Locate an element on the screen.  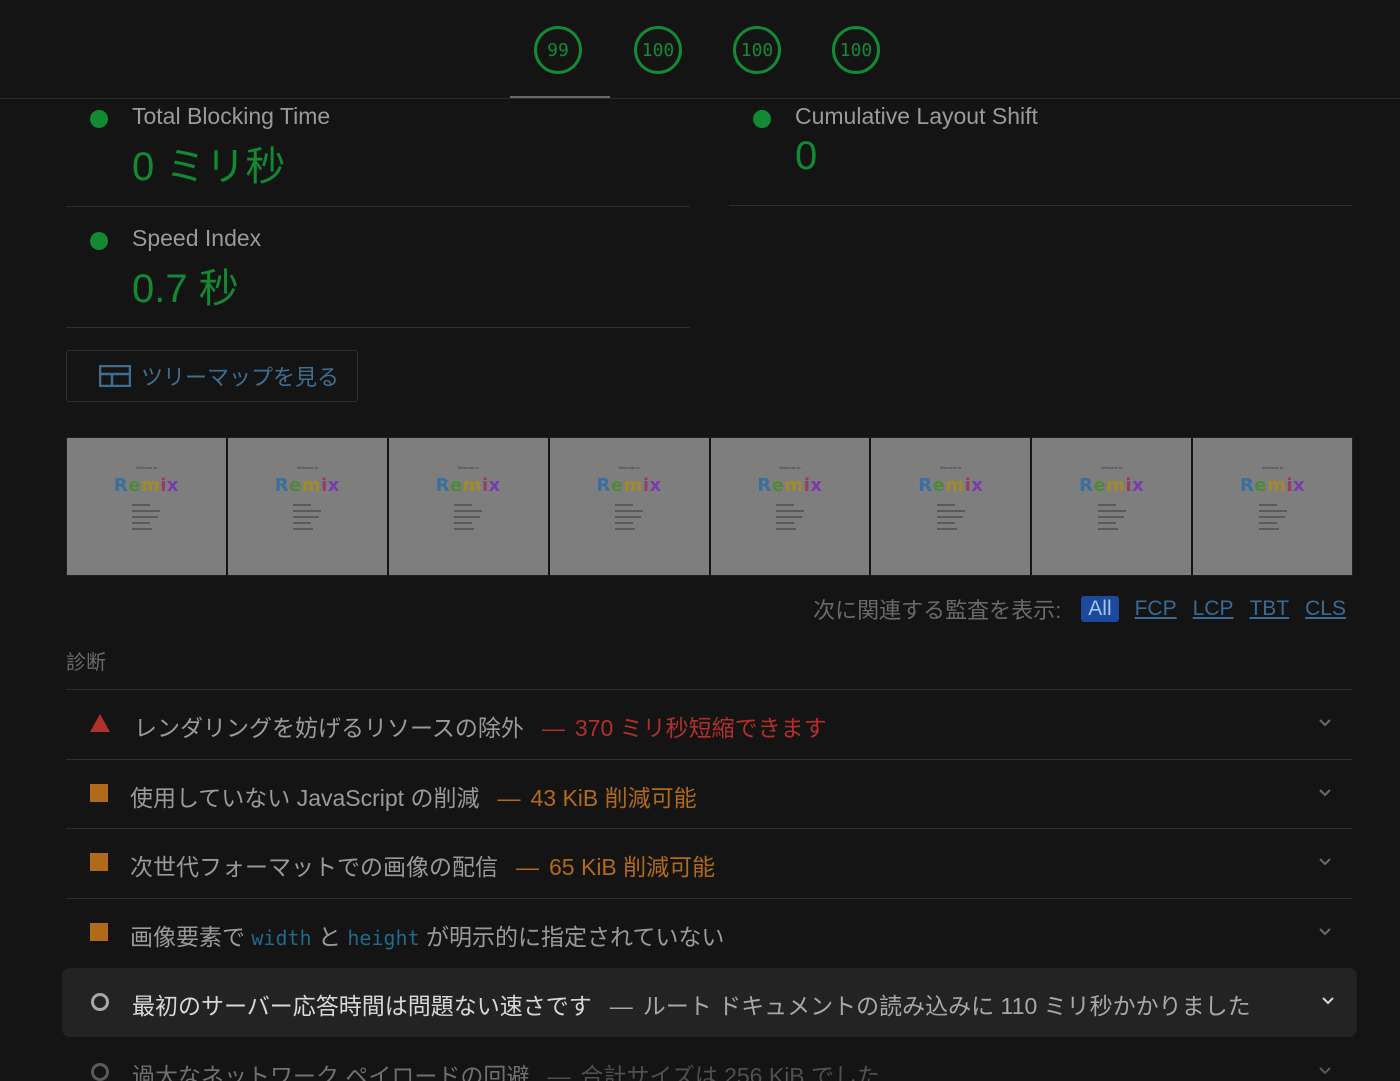
audit-modern-image-formats: 次世代フォーマットでの画像の配信 — 65 KiB 削減可能 is located at coordinates (709, 862).